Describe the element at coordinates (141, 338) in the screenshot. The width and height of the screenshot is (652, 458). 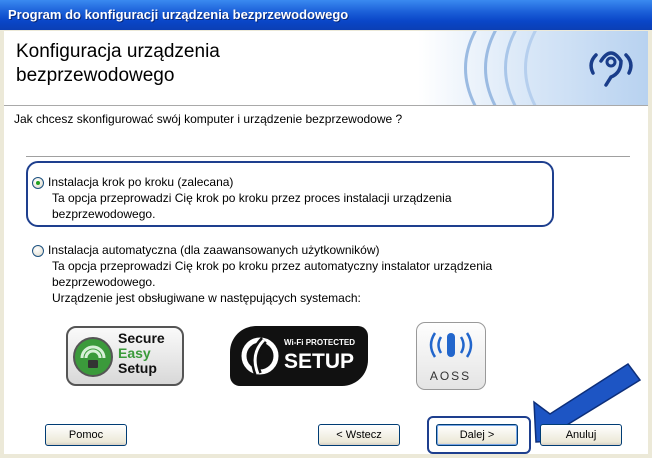
I see `logo-ses-line1: Secure` at that location.